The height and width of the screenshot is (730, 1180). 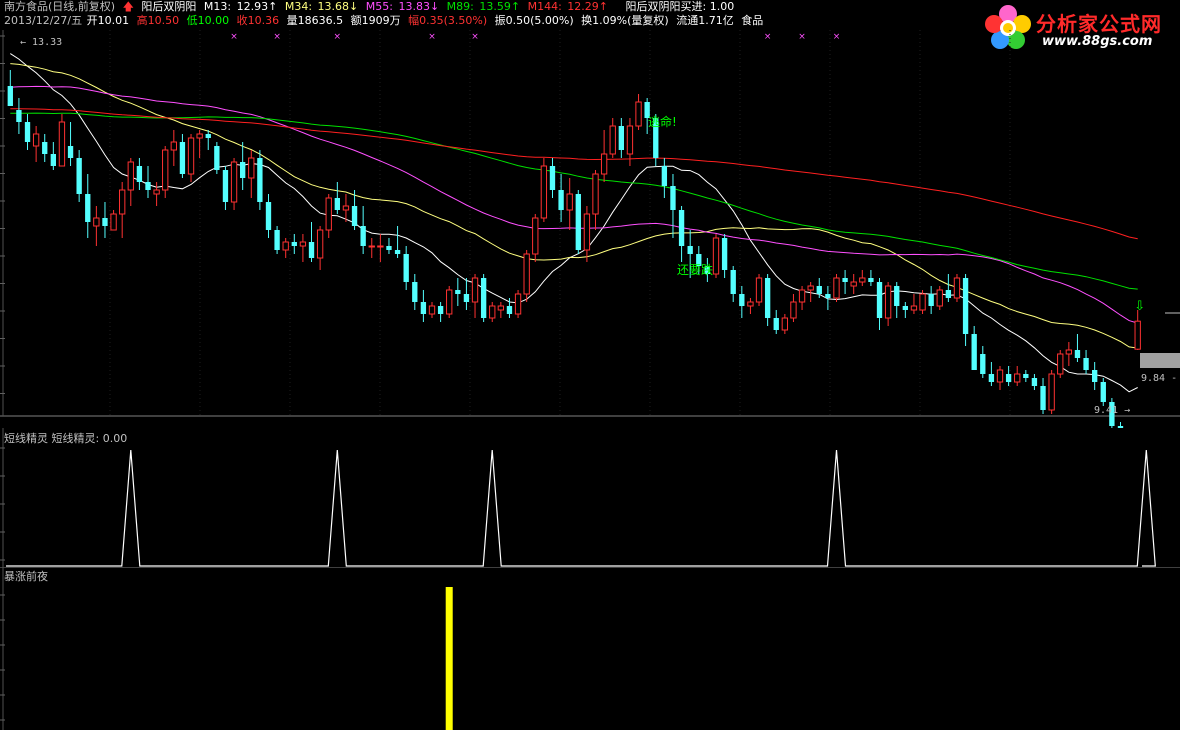 What do you see at coordinates (1160, 360) in the screenshot?
I see `last-price-tag` at bounding box center [1160, 360].